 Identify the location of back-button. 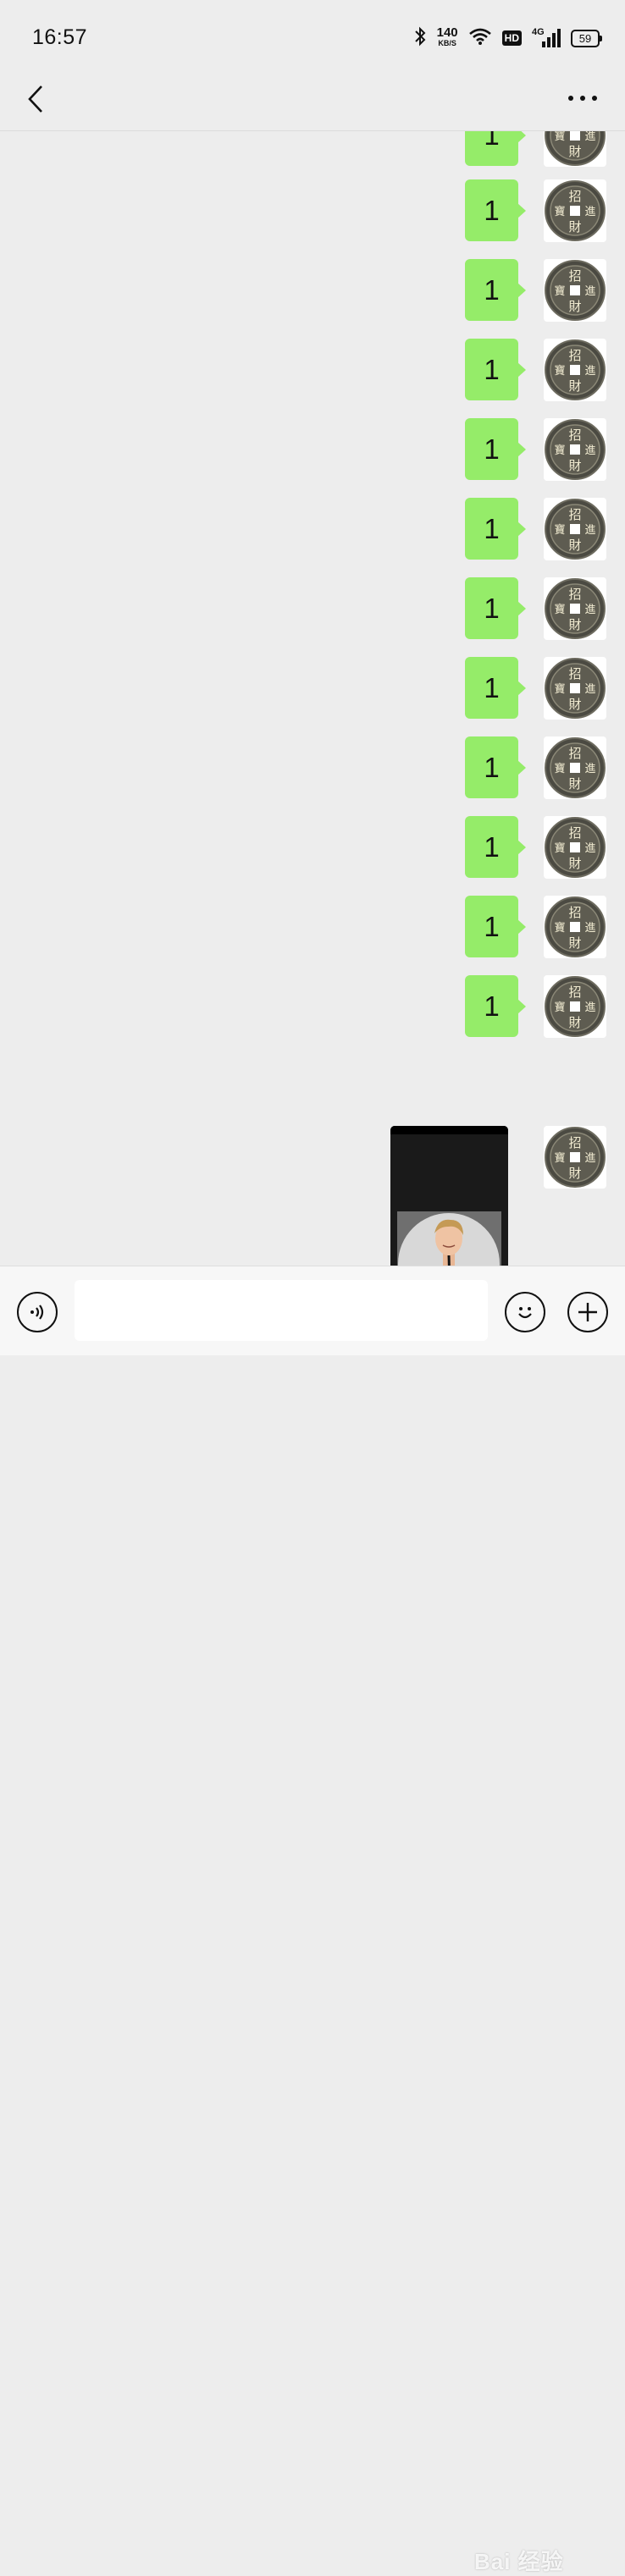
(36, 99).